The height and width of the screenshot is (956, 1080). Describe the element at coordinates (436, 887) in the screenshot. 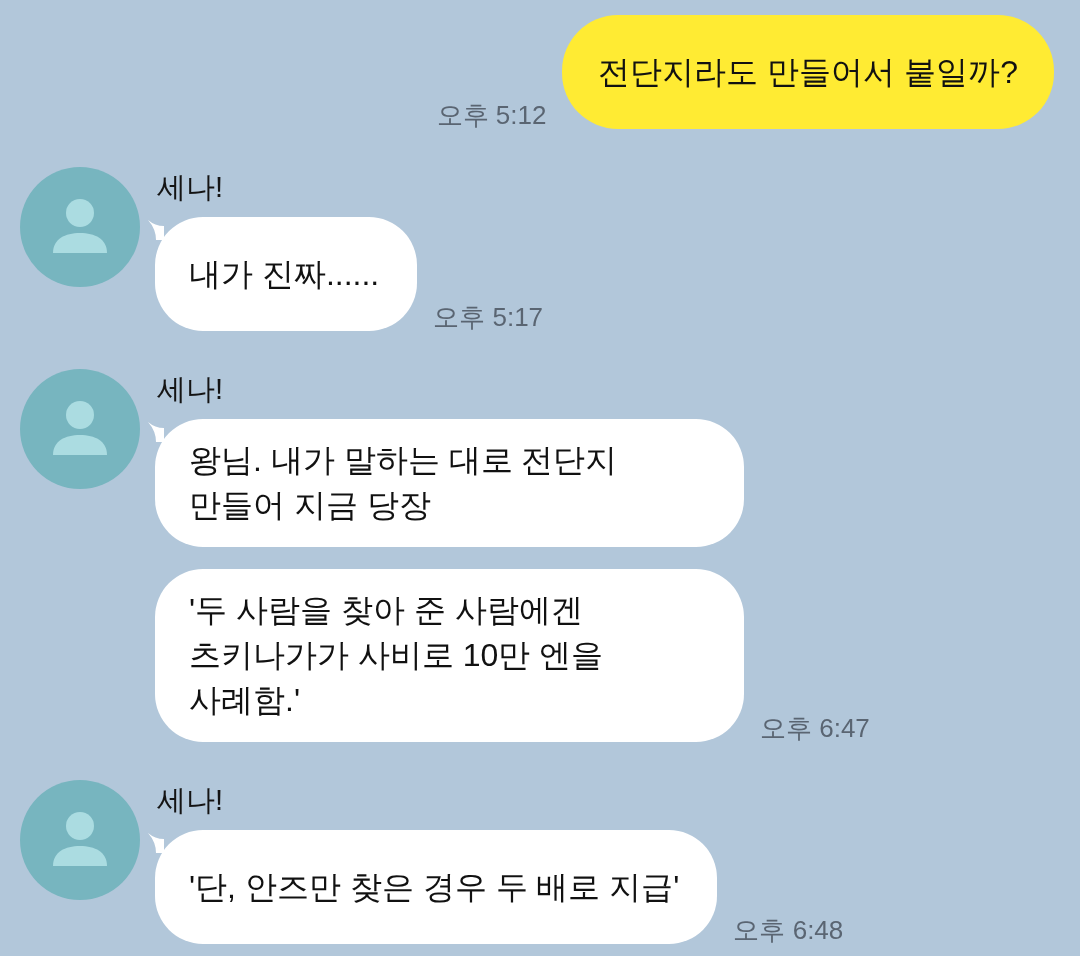

I see `received-message-bubble: '단, 안즈만 찾은 경우 두 배로 지급'` at that location.